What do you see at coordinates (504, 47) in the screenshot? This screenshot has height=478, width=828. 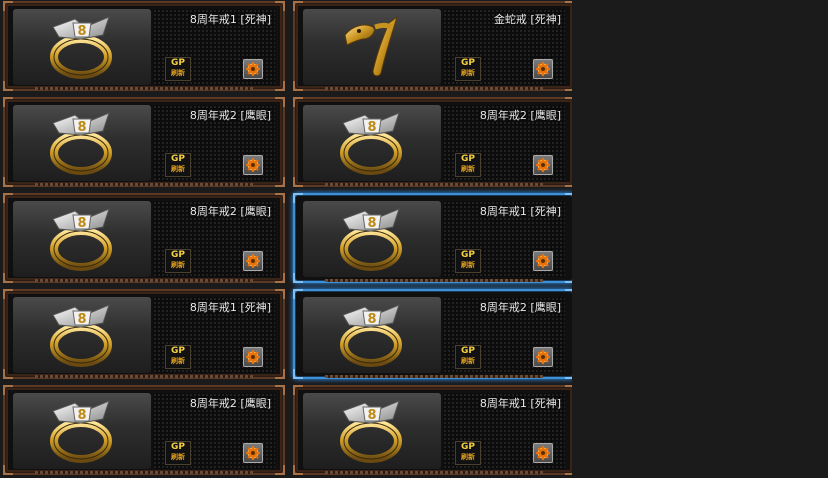 I see `item-info-panel: 金蛇戒 [死神] GP 刷新` at bounding box center [504, 47].